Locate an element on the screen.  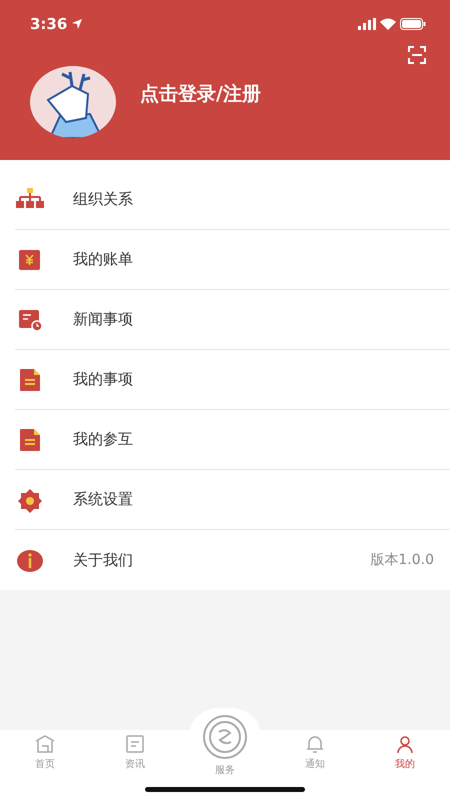
menu-item: 我的账单 is located at coordinates (232, 260).